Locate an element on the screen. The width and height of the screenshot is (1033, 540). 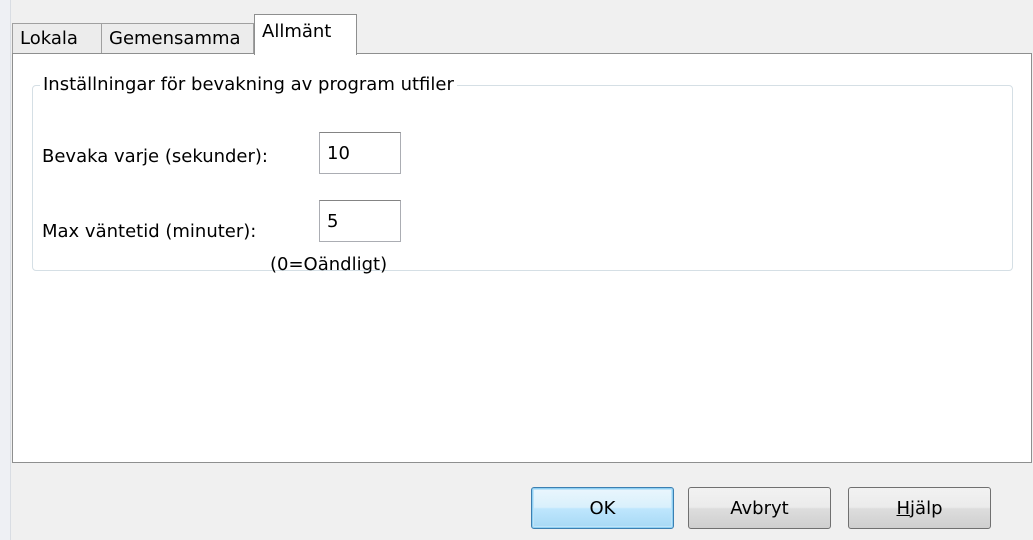
tab-lokala: Lokala is located at coordinates (57, 38).